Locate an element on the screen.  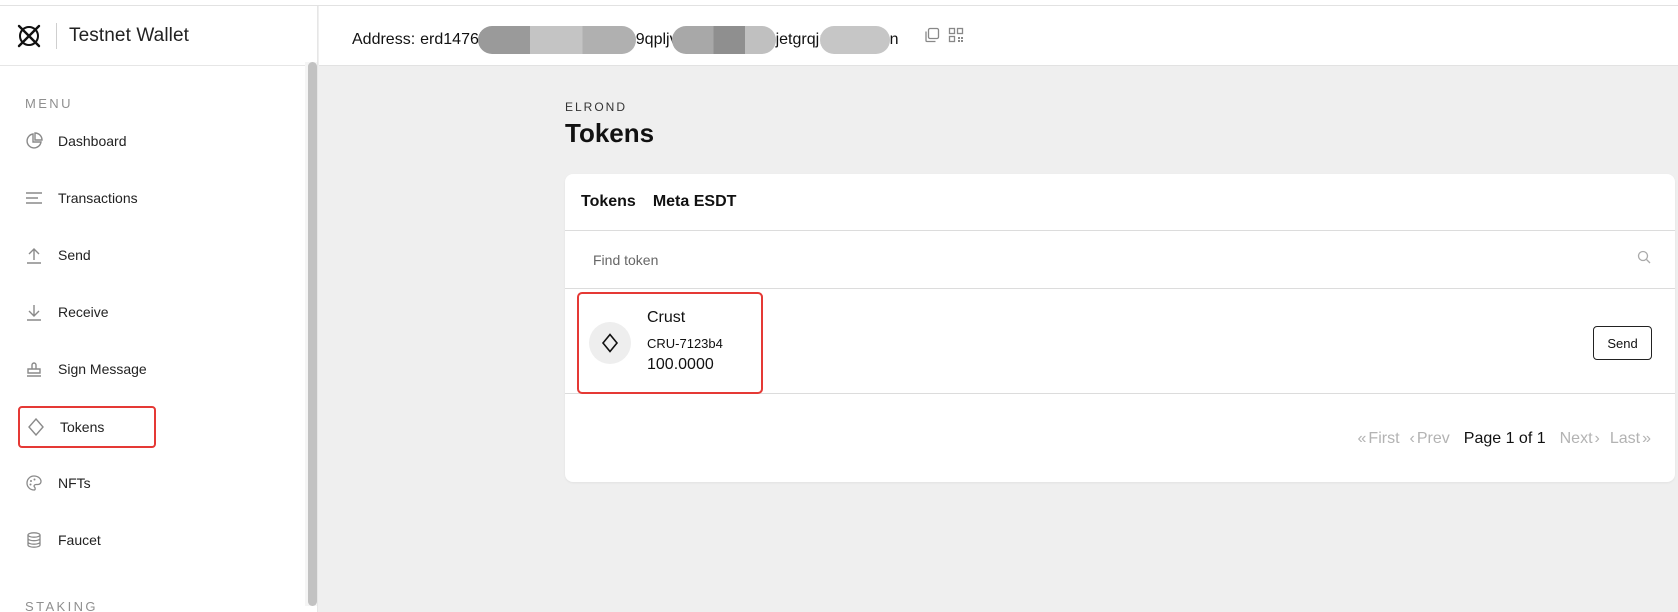
sidebar-item-receive: Receive is located at coordinates (87, 312).